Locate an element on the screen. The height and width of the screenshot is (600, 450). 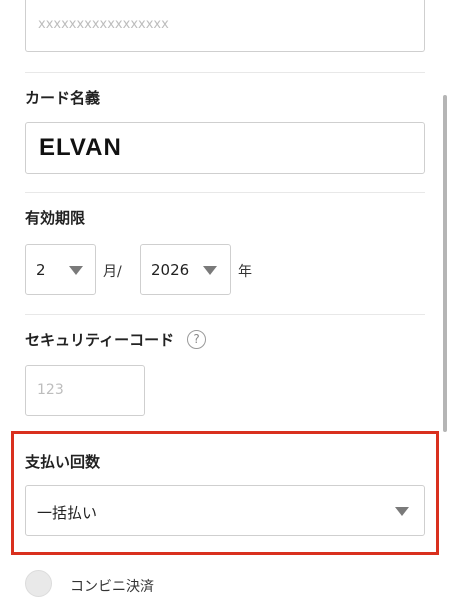
year-unit: 年 is located at coordinates (245, 272).